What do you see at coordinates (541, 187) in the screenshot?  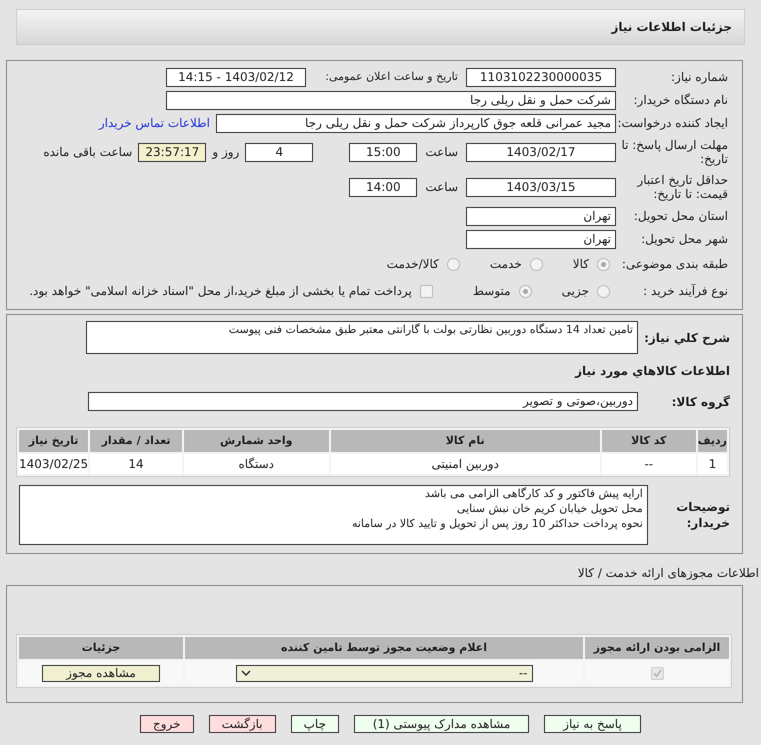 I see `validity-date-field: 1403/03/15` at bounding box center [541, 187].